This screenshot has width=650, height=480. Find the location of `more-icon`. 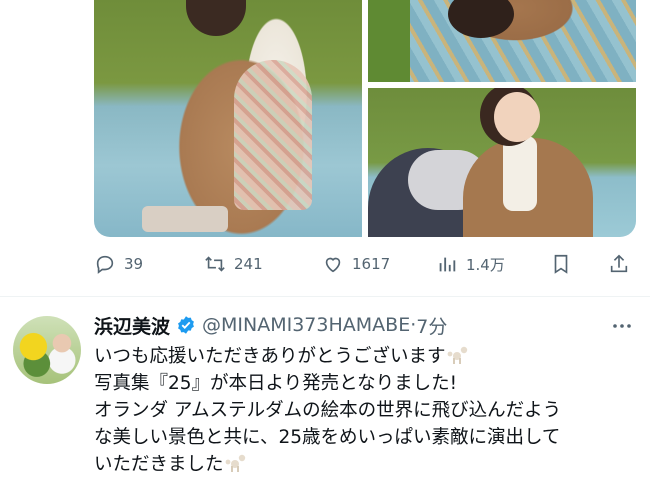

more-icon is located at coordinates (622, 326).